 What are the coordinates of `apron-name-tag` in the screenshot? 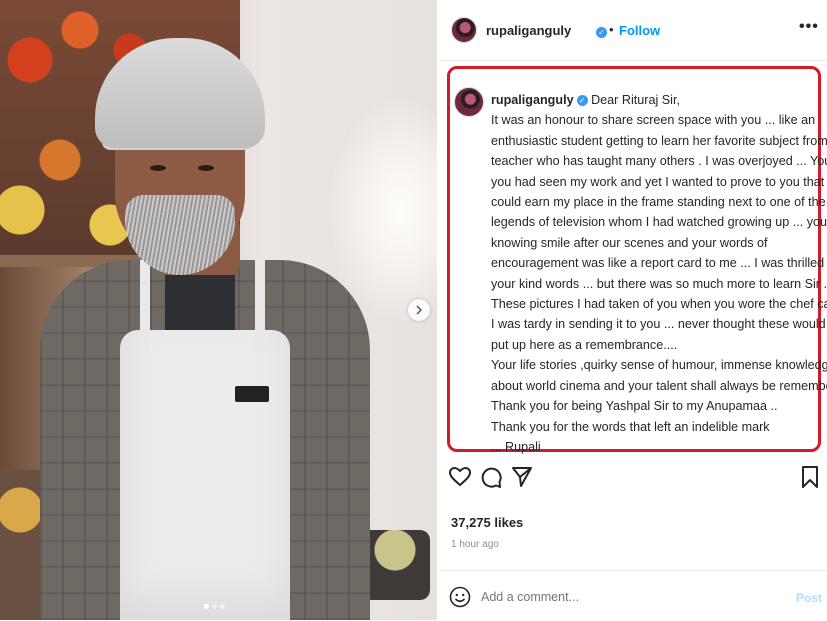 It's located at (252, 394).